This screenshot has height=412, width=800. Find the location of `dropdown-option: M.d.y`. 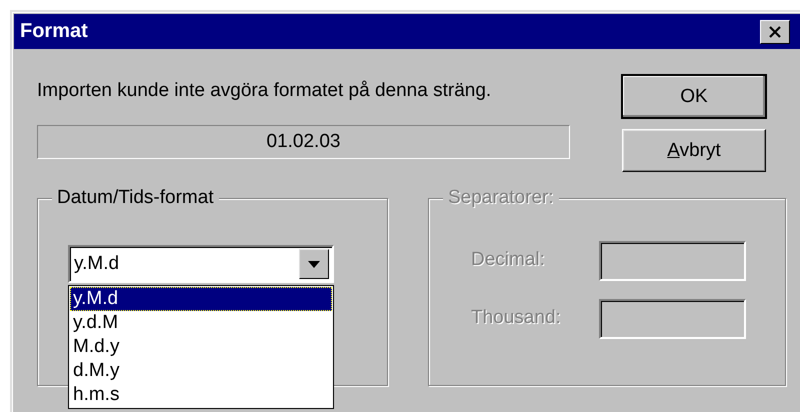

dropdown-option: M.d.y is located at coordinates (201, 347).